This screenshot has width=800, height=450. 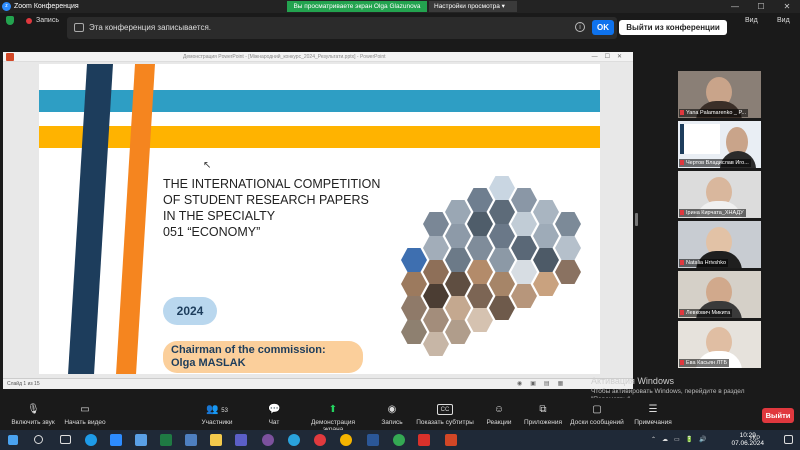 I want to click on close-icon: ✕, so click(x=787, y=6).